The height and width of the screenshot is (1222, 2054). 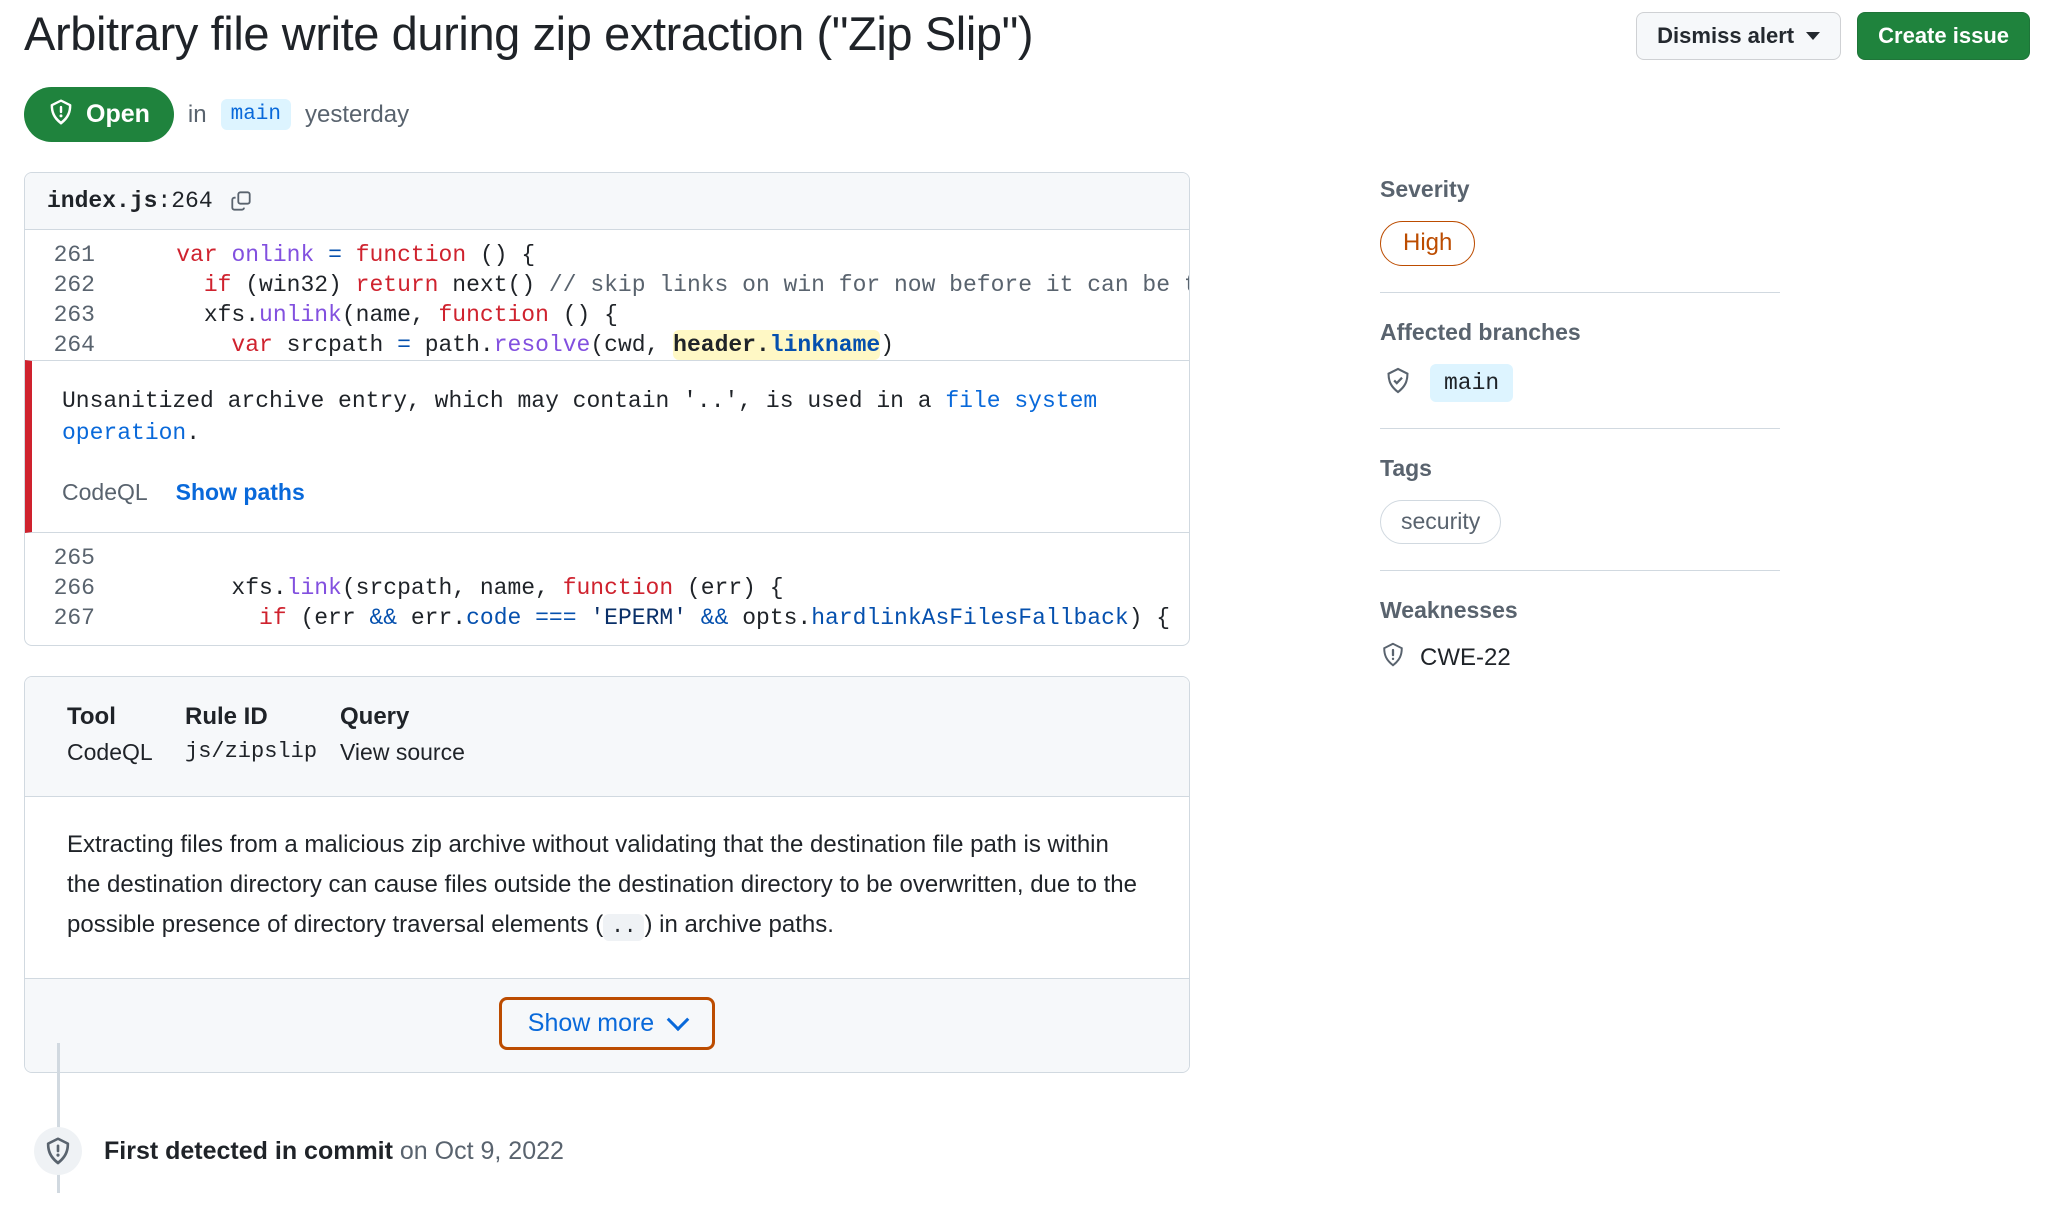 I want to click on show-paths-link: Show paths, so click(x=240, y=492).